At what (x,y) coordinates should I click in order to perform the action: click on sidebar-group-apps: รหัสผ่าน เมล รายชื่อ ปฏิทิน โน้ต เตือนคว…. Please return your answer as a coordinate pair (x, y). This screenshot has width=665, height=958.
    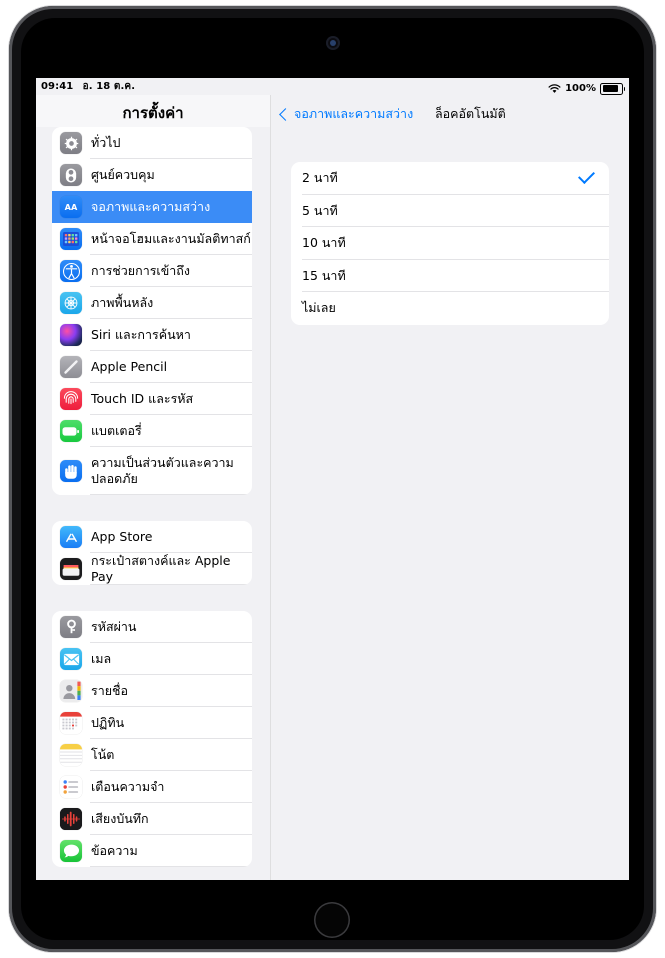
    Looking at the image, I should click on (152, 739).